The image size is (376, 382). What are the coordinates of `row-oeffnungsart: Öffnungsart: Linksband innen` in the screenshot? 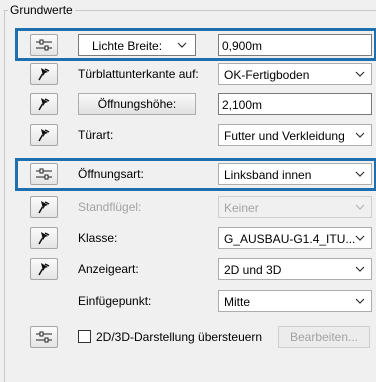 It's located at (188, 174).